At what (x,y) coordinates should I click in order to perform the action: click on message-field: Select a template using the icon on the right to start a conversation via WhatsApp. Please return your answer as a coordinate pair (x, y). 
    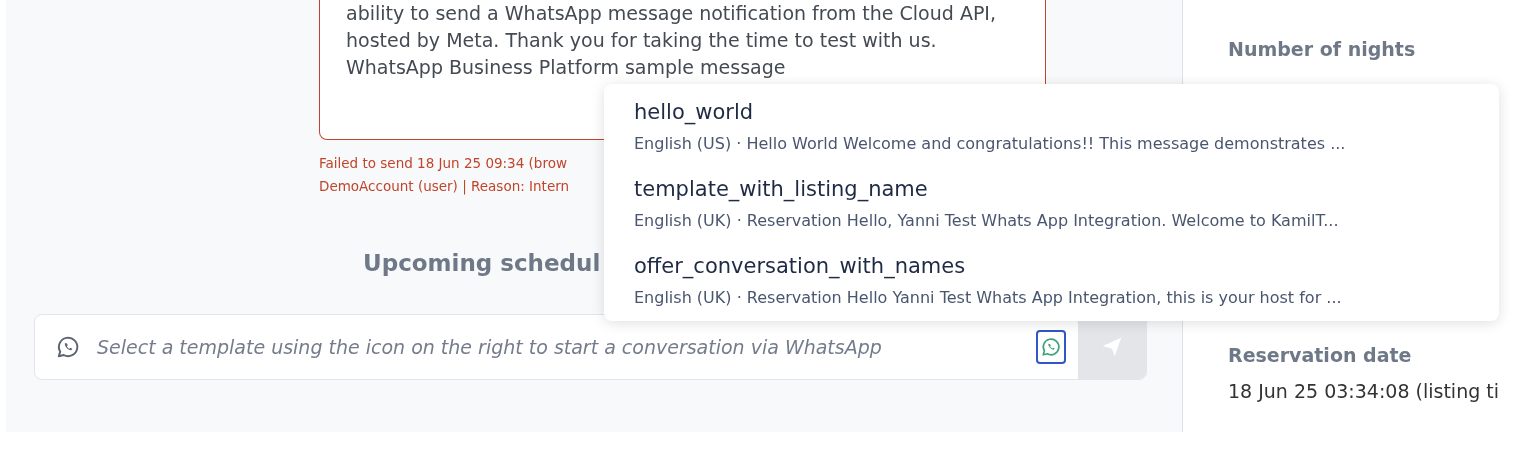
    Looking at the image, I should click on (590, 347).